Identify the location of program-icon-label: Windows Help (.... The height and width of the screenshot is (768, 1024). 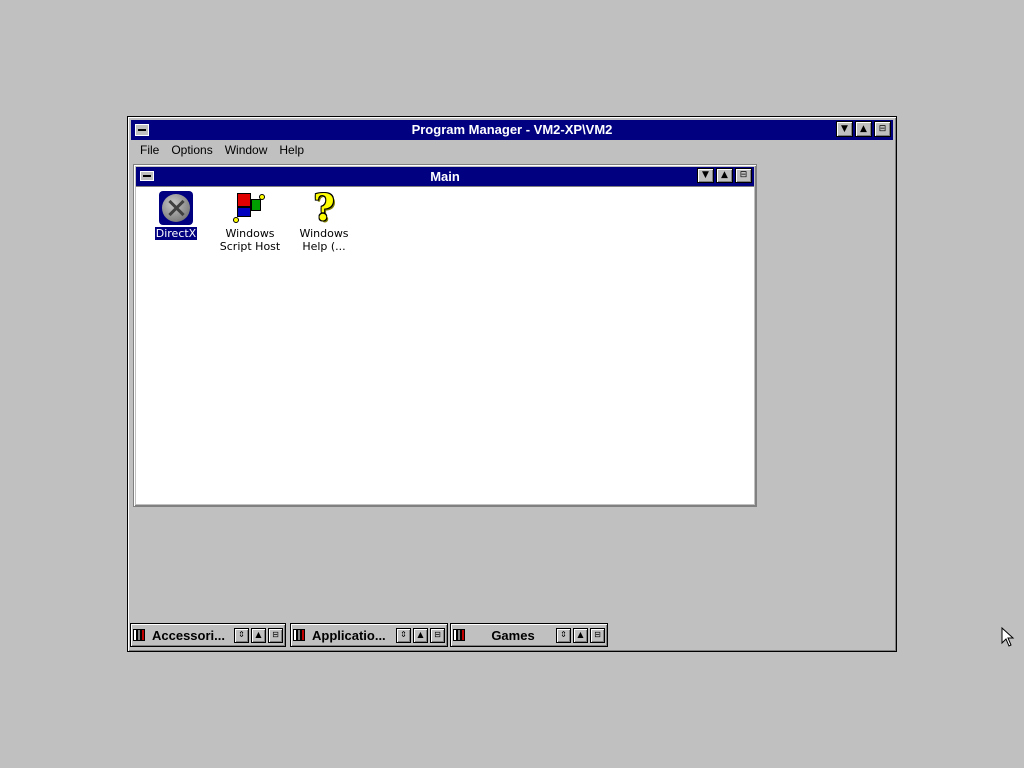
(324, 240).